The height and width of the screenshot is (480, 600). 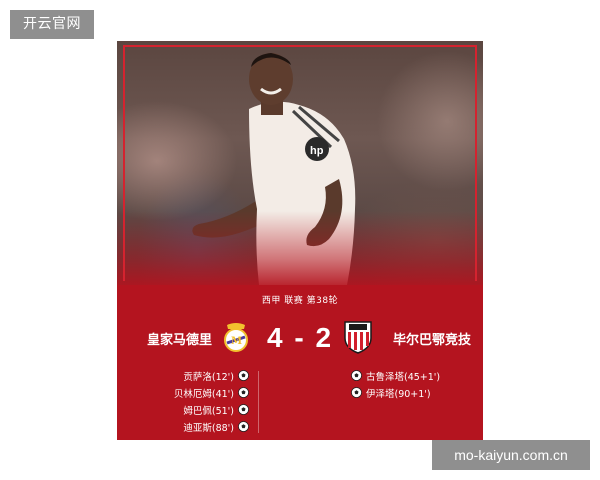 I want to click on away-scorer: 伊泽塔(90+1'), so click(x=407, y=392).